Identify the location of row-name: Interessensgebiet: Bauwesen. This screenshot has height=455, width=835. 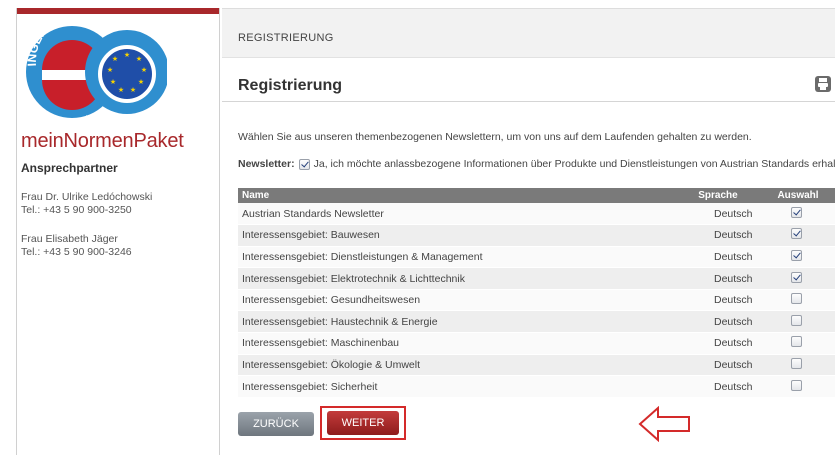
(458, 235).